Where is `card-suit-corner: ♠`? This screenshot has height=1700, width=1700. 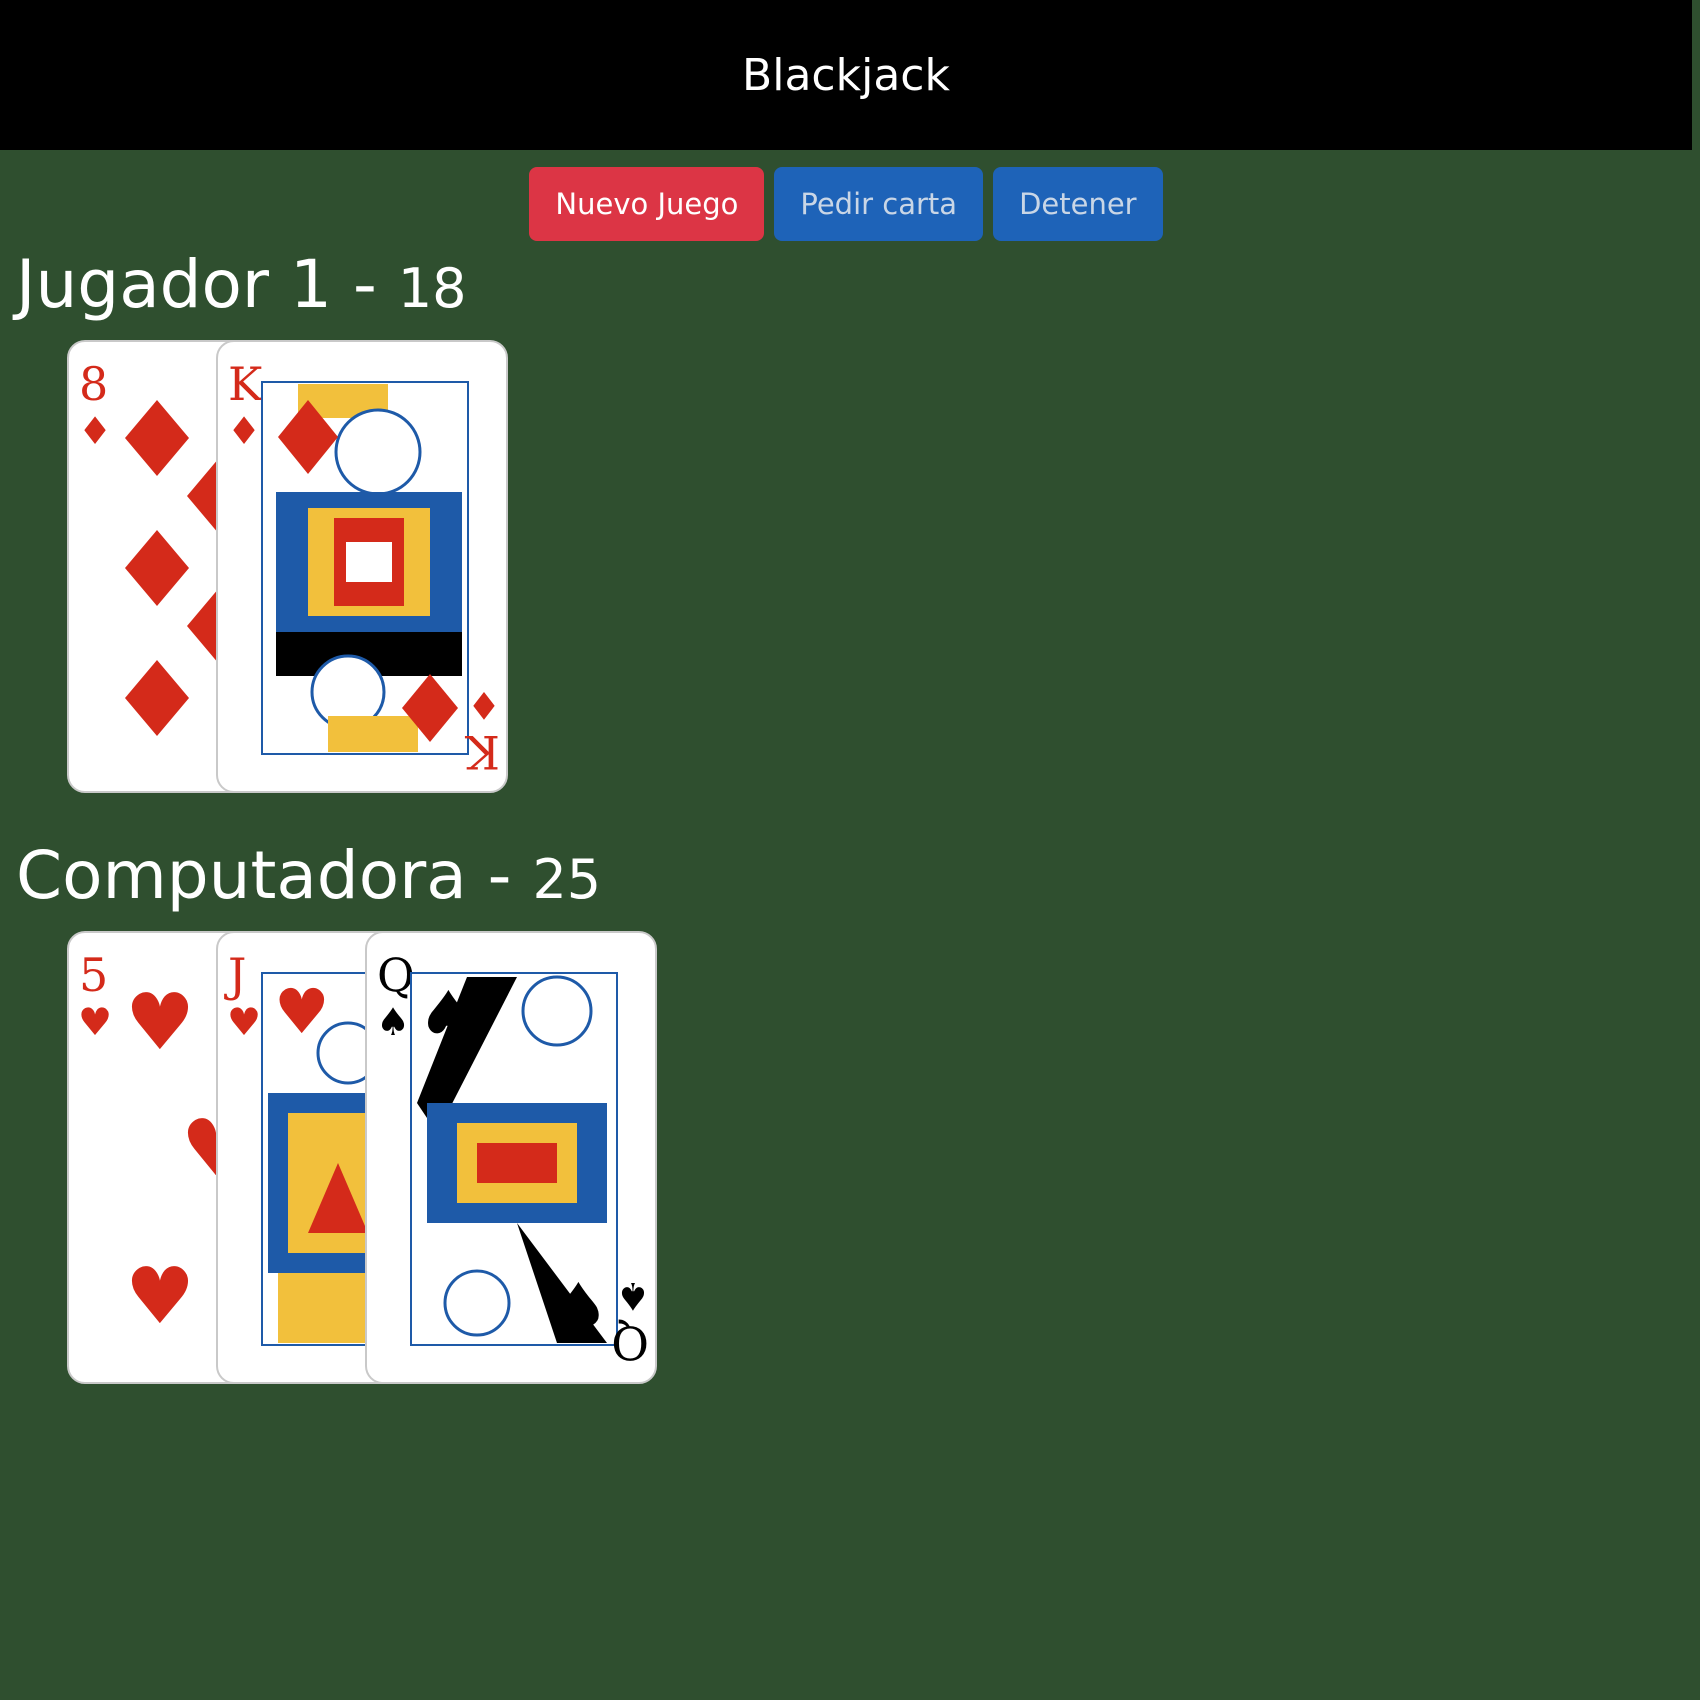 card-suit-corner: ♠ is located at coordinates (633, 1296).